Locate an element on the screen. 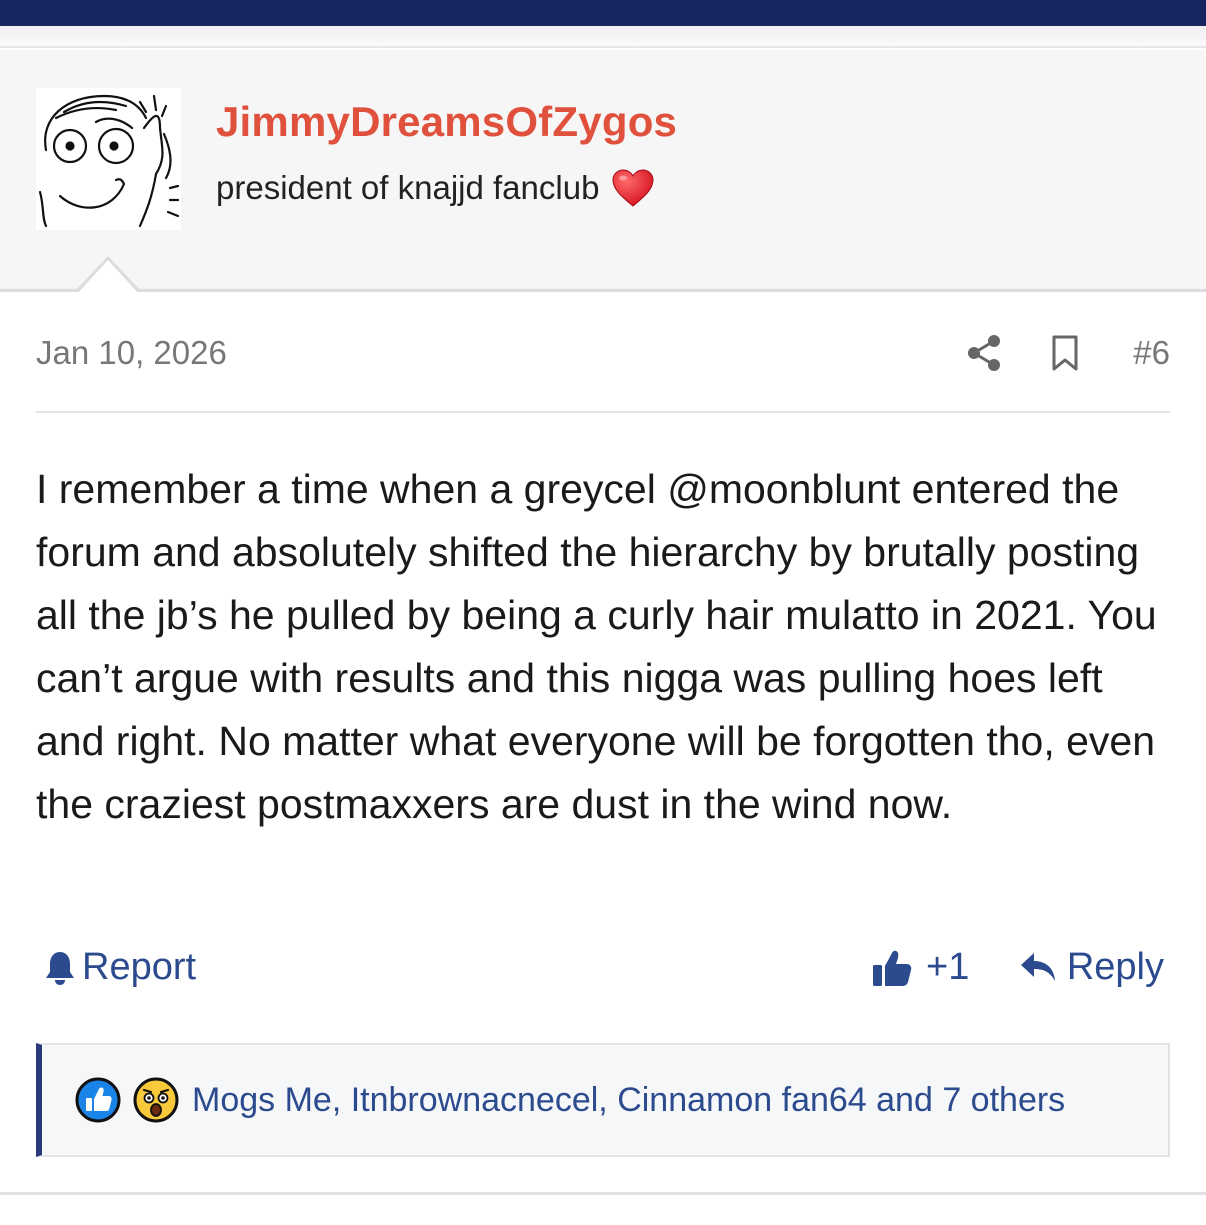 This screenshot has height=1225, width=1206. user-title: president of knajjd fanclub is located at coordinates (435, 188).